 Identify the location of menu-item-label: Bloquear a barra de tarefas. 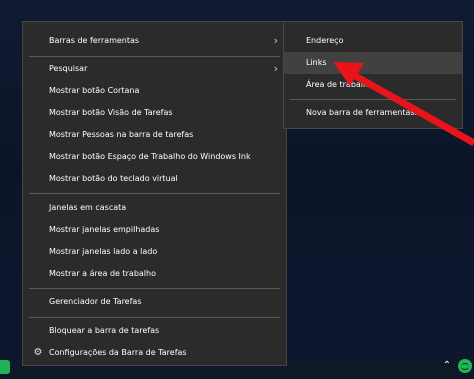
(104, 330).